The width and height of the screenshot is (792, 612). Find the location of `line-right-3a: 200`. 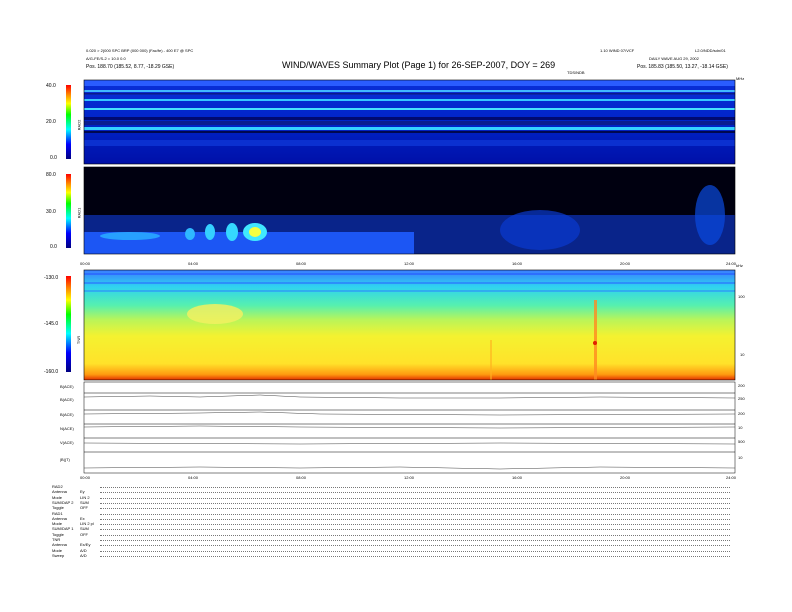

line-right-3a: 200 is located at coordinates (741, 413).